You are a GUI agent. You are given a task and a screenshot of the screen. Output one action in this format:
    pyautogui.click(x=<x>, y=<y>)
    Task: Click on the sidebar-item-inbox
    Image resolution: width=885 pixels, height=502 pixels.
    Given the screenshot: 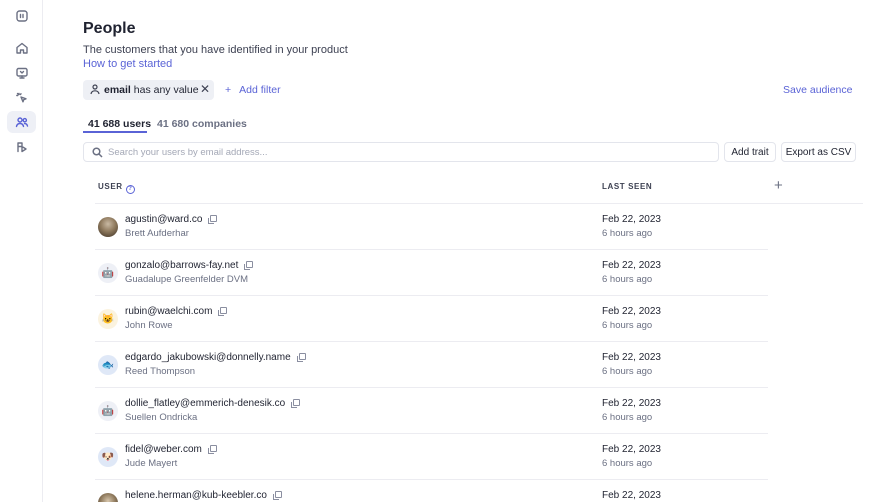 What is the action you would take?
    pyautogui.click(x=21, y=73)
    